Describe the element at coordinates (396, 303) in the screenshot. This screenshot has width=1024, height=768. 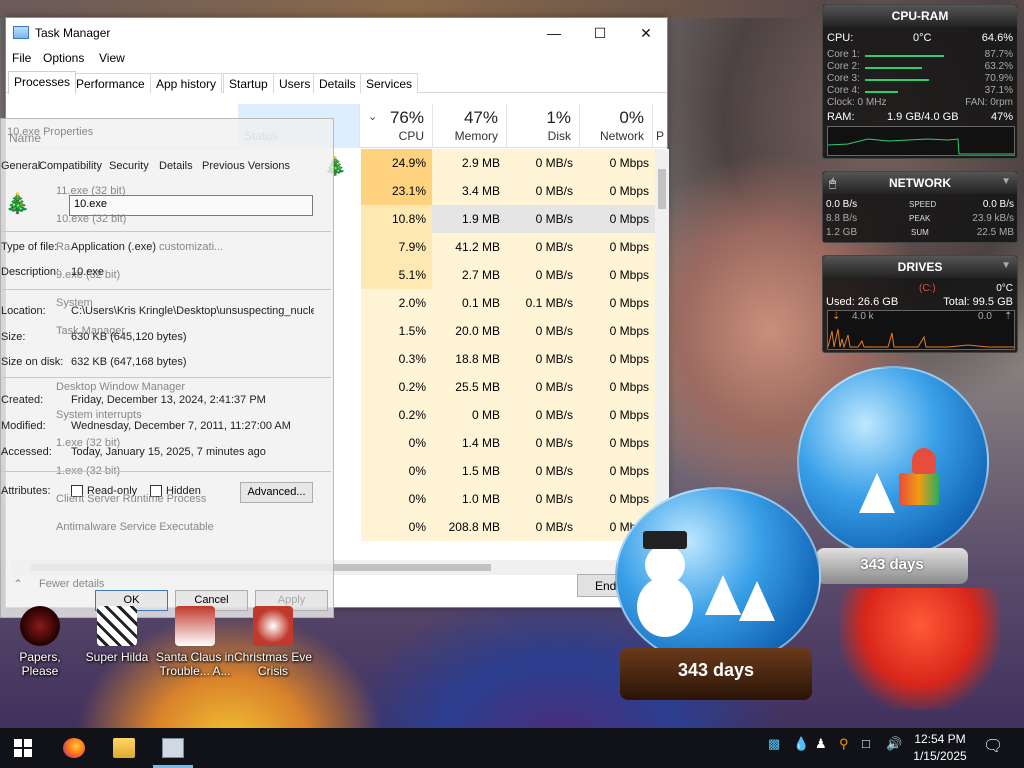
I see `cpu-cell: 2.0%` at that location.